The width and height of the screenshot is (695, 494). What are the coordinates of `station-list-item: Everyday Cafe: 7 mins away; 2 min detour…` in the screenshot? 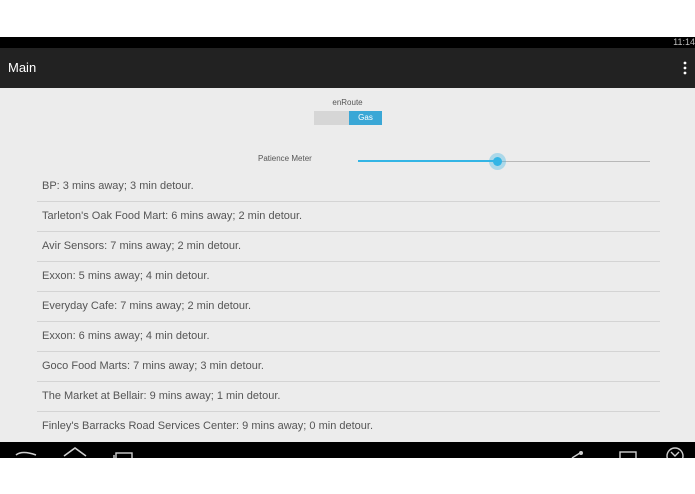 It's located at (348, 307).